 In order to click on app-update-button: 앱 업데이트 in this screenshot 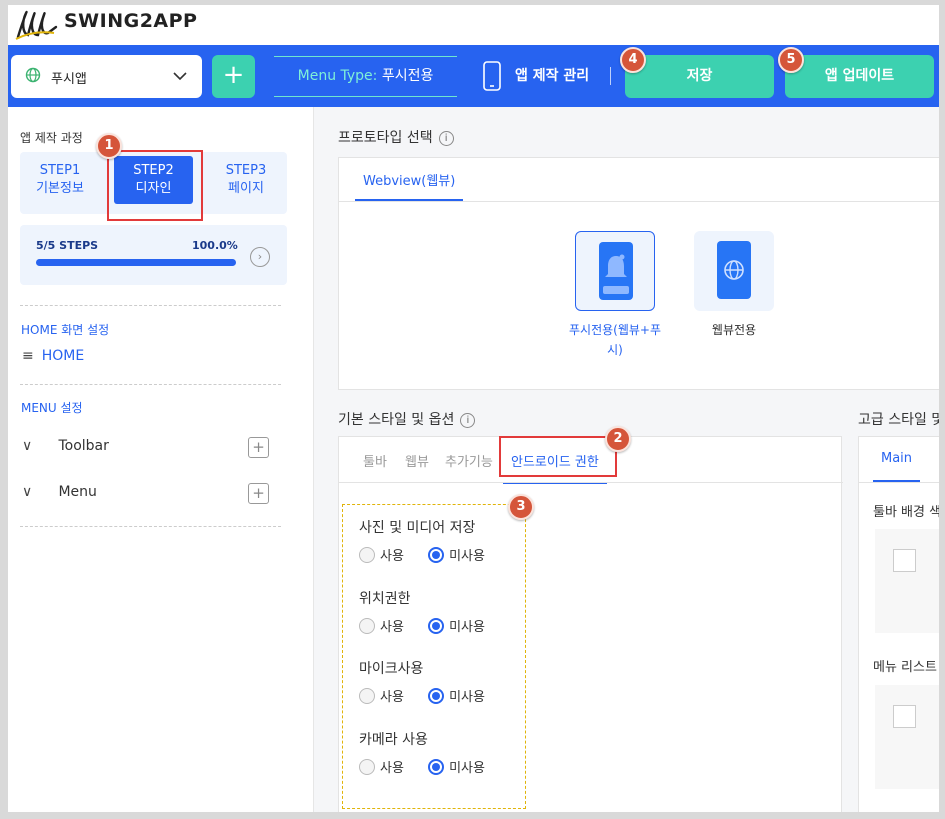, I will do `click(859, 76)`.